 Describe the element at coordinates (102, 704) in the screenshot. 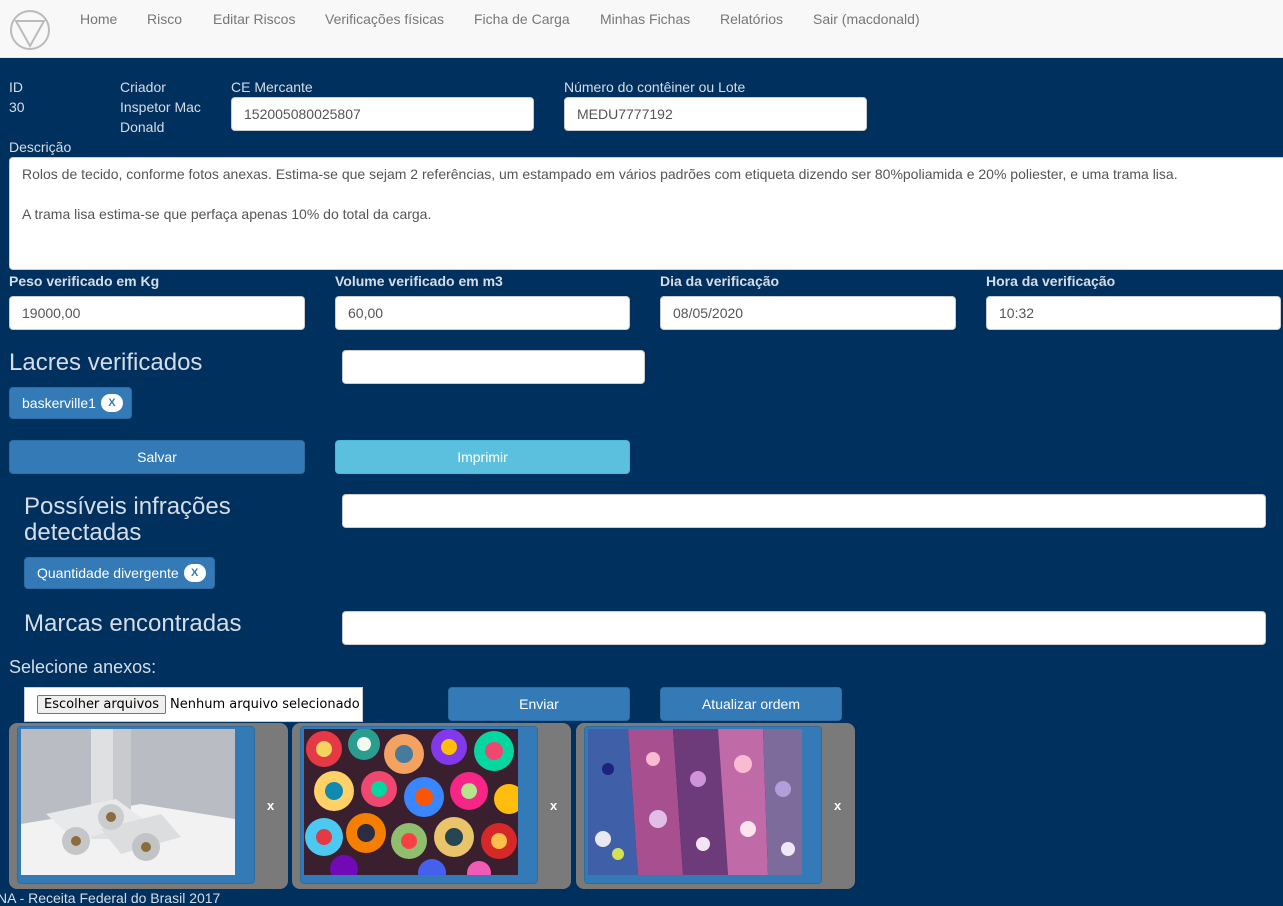

I see `choose-files-button: Escolher arquivos` at that location.